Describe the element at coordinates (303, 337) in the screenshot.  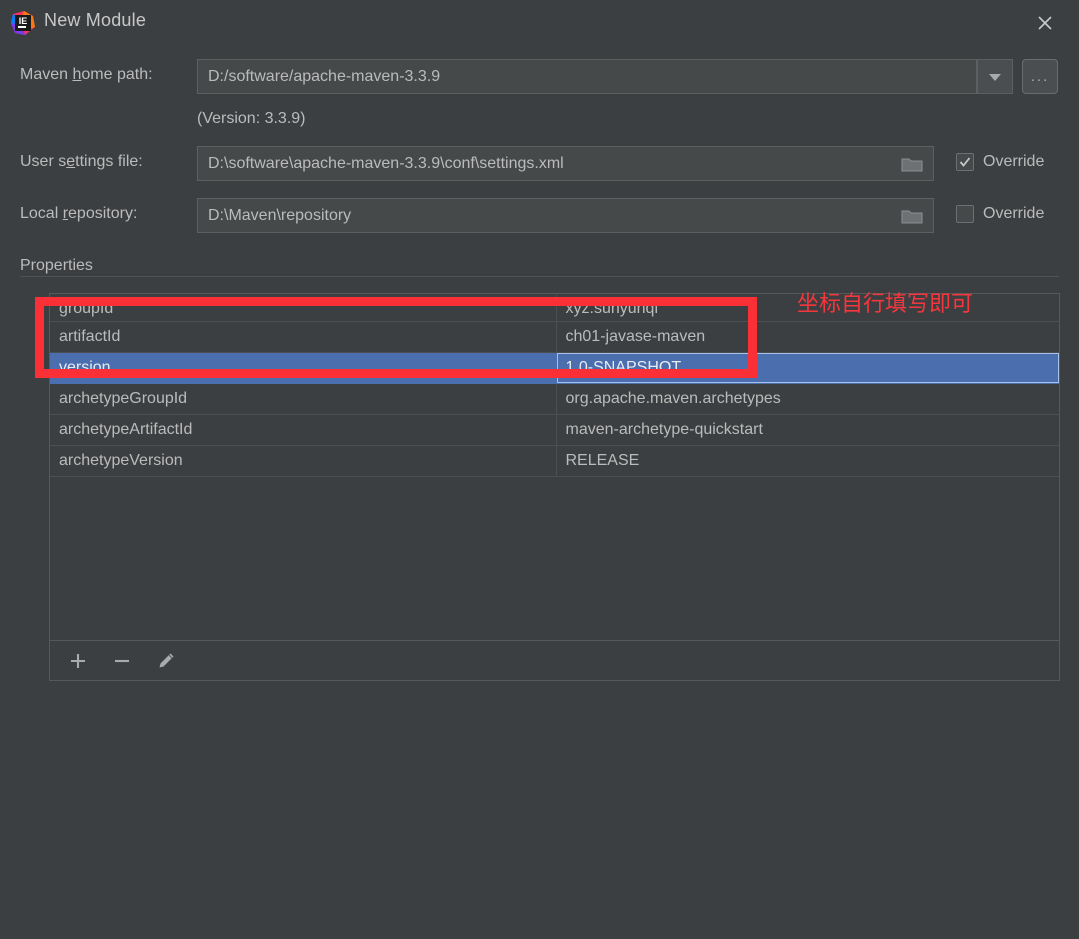
I see `property-name-cell: artifactId` at that location.